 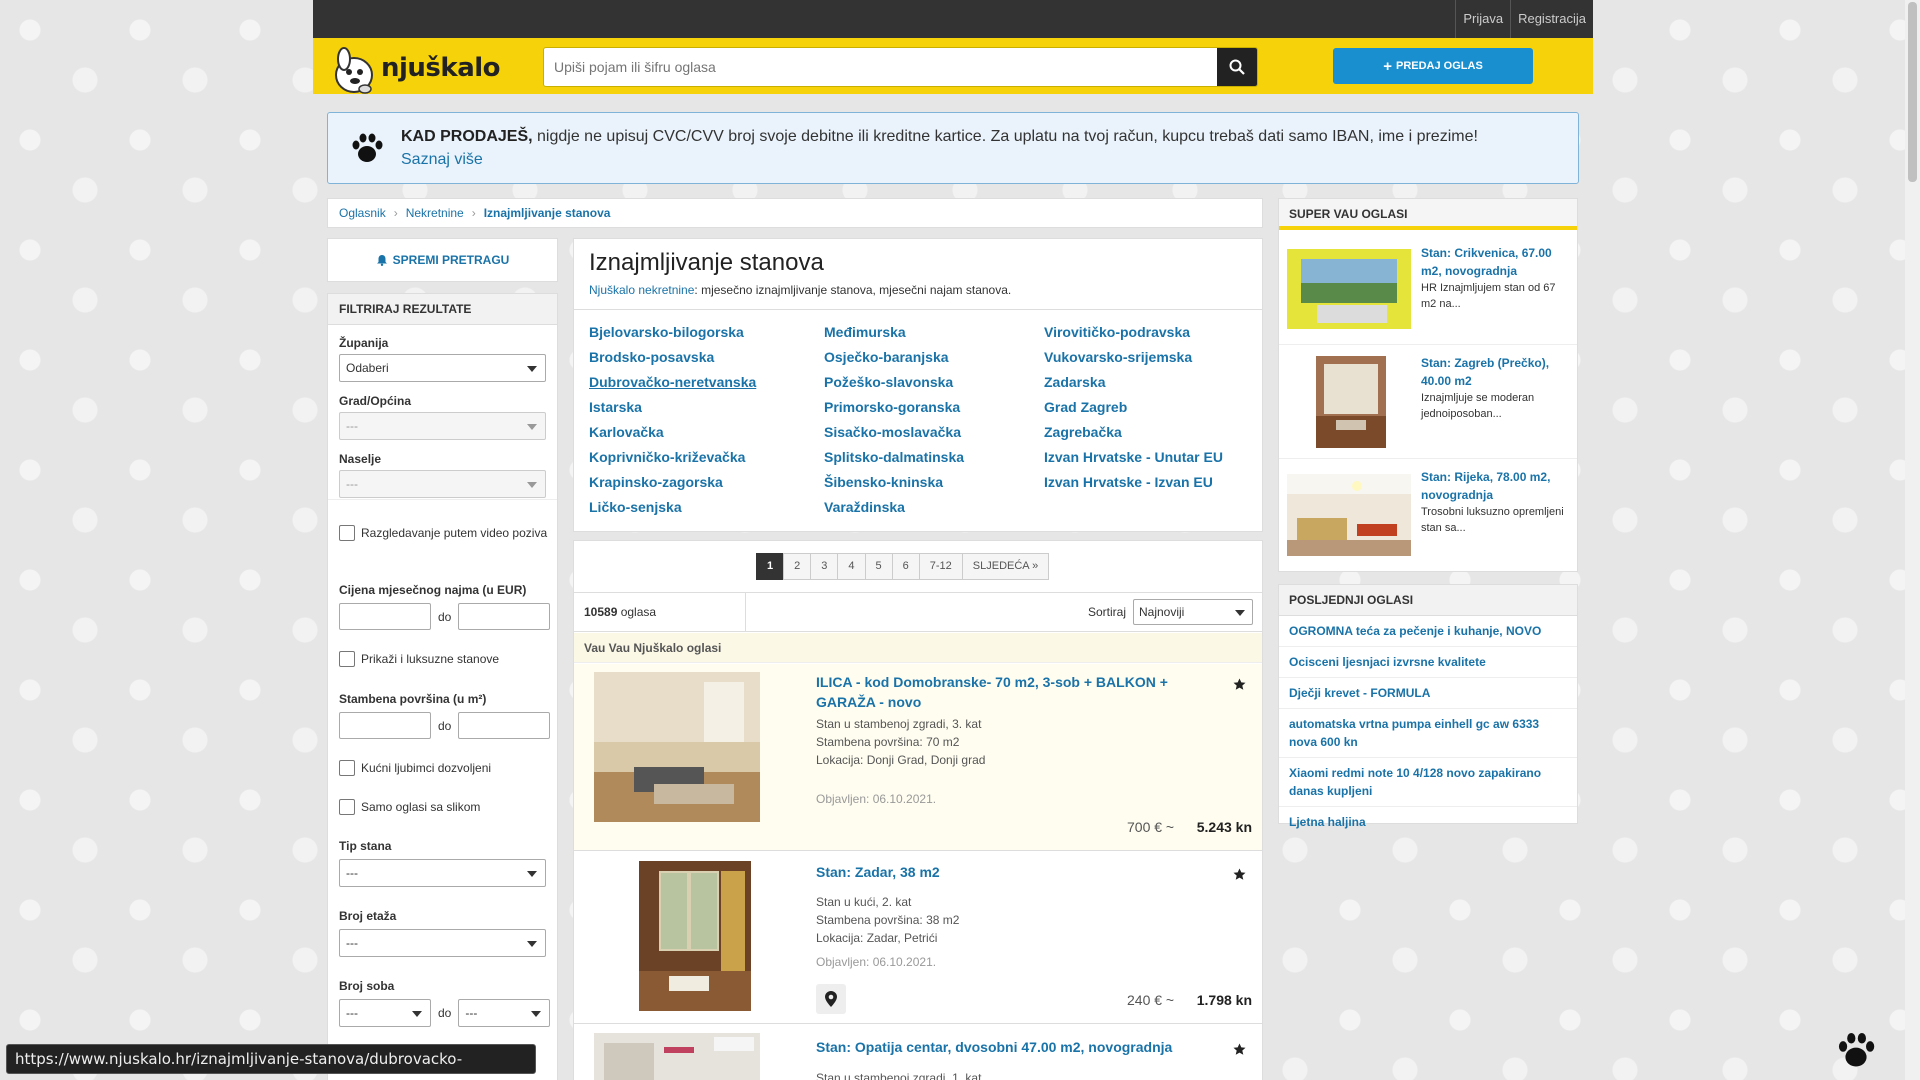 What do you see at coordinates (1428, 822) in the screenshot?
I see `latest-ad-link: Ljetna haljina` at bounding box center [1428, 822].